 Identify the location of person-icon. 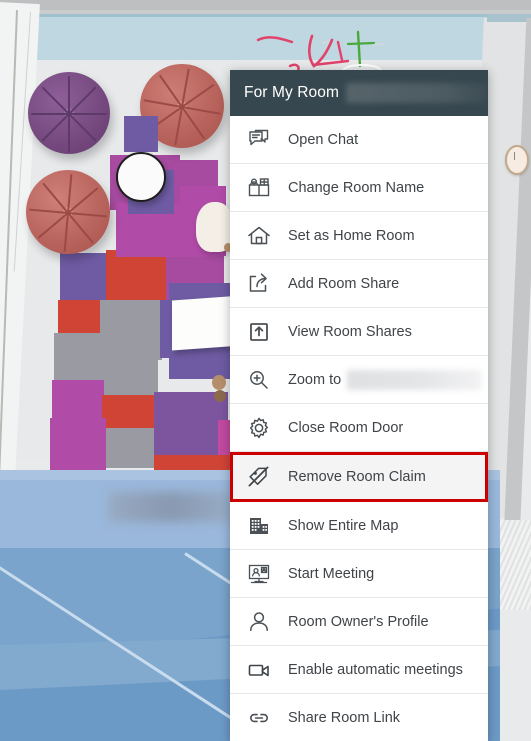
(259, 622).